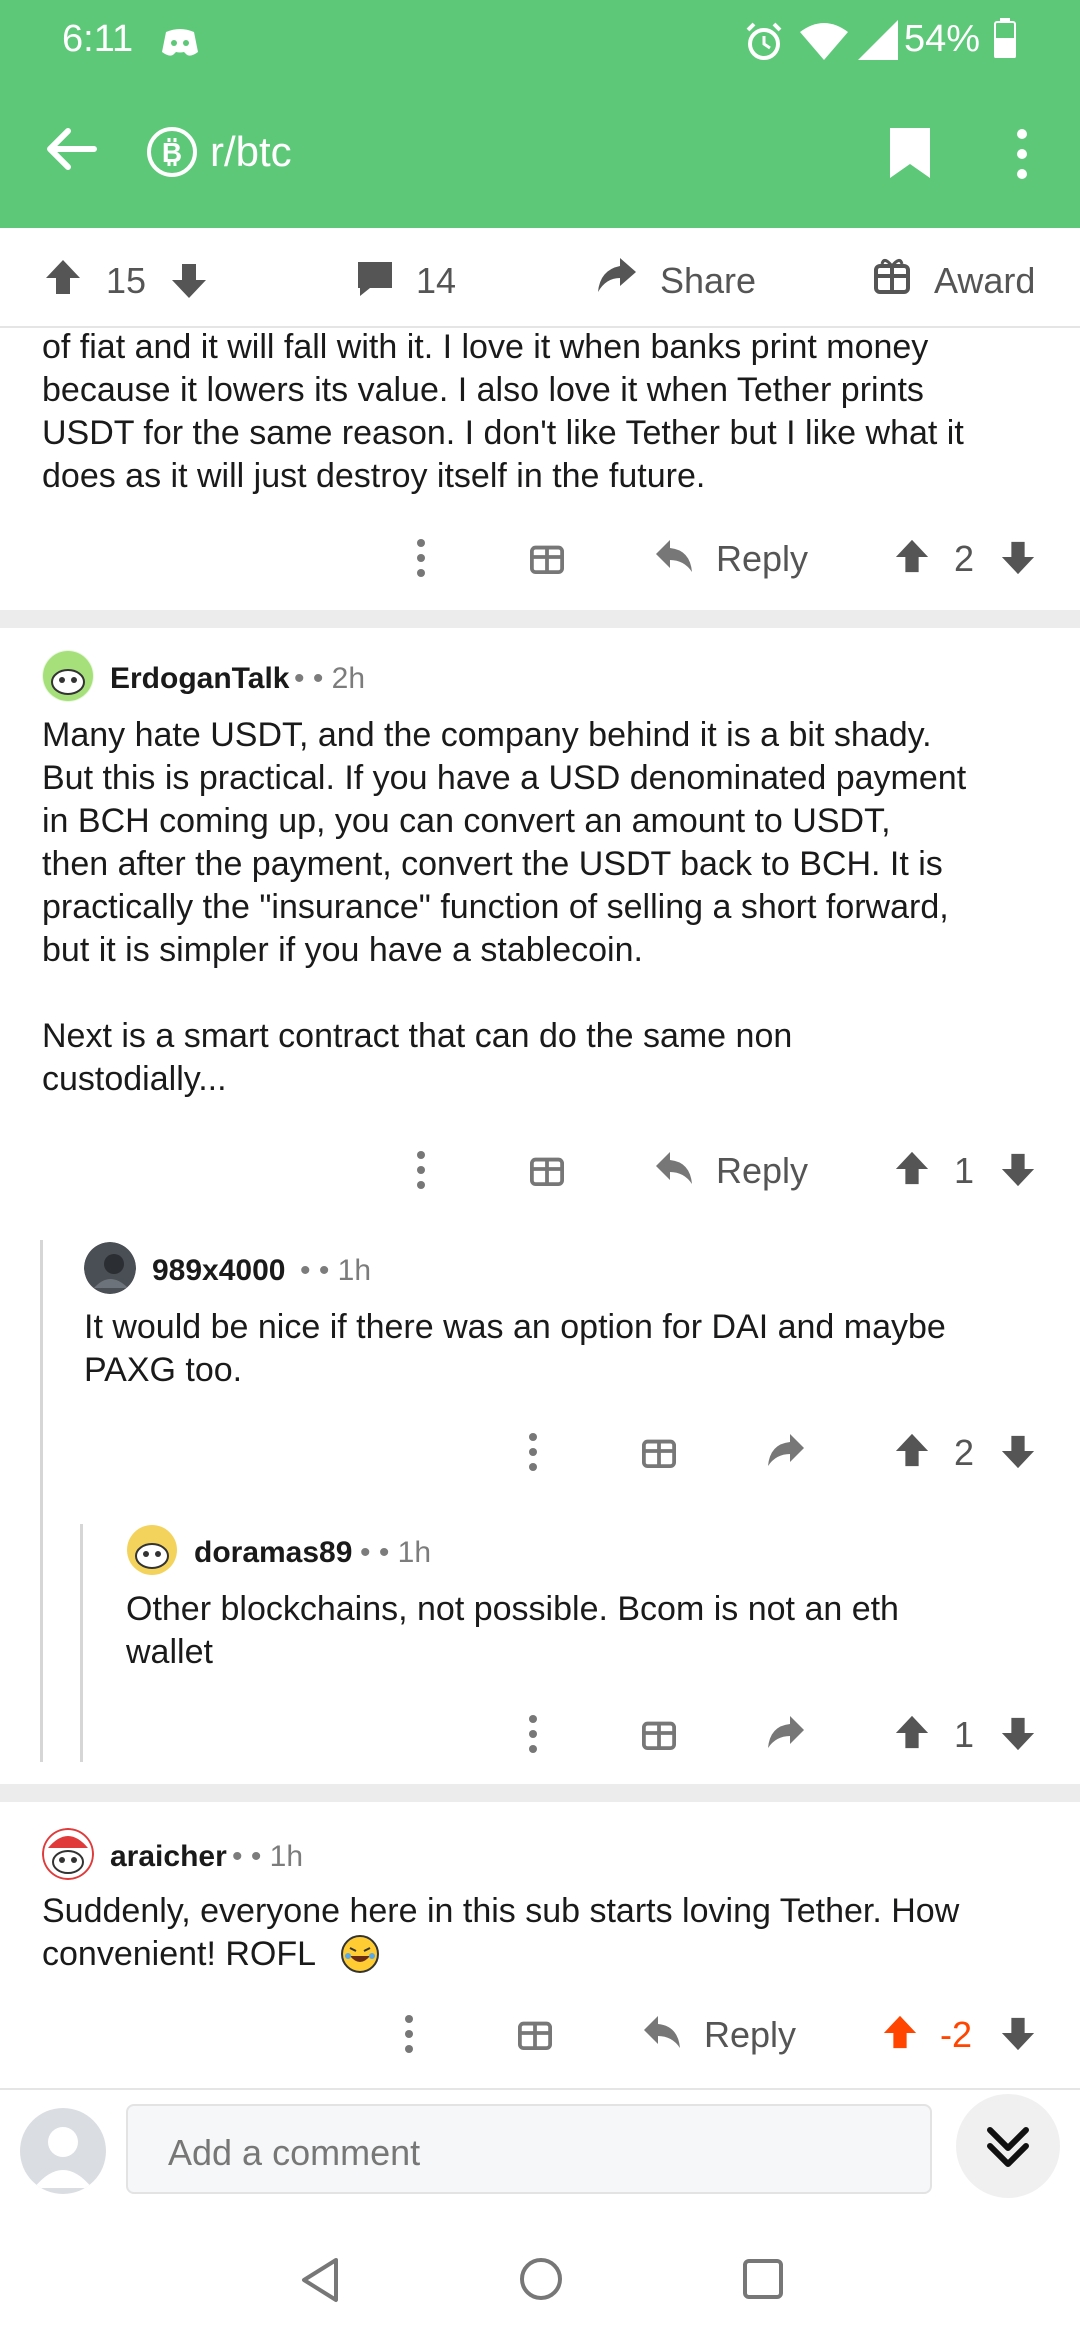 This screenshot has height=2340, width=1080. Describe the element at coordinates (1005, 38) in the screenshot. I see `battery-icon` at that location.